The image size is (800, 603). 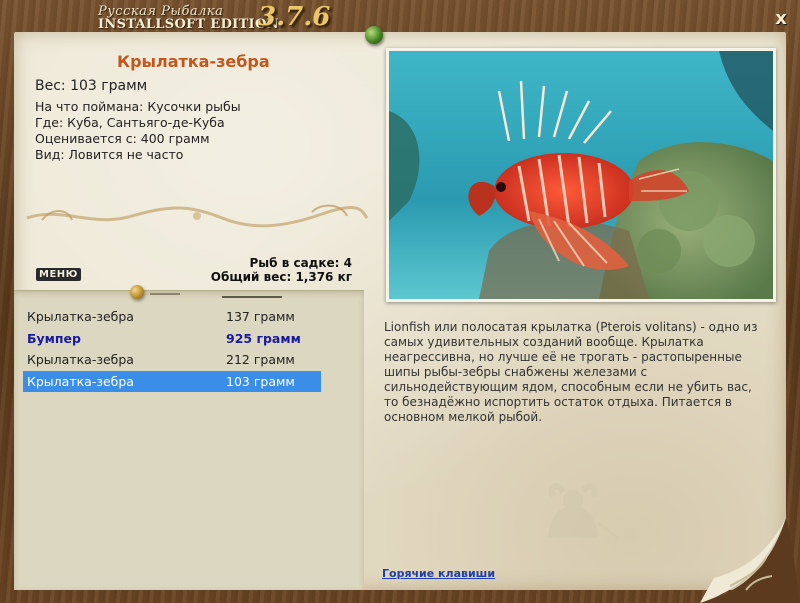 What do you see at coordinates (583, 511) in the screenshot?
I see `fisherman-watermark-icon` at bounding box center [583, 511].